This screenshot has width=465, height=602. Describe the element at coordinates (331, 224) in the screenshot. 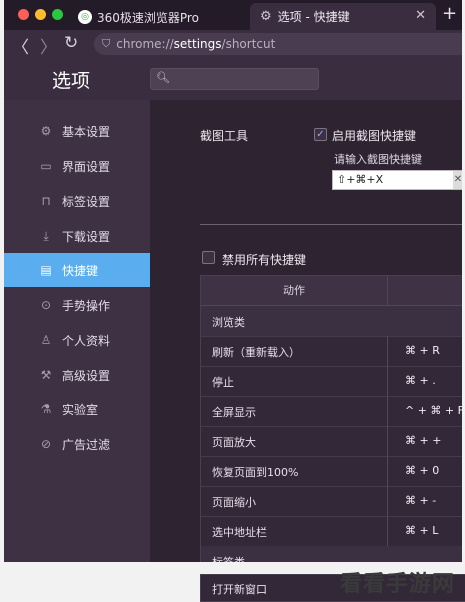

I see `divider` at that location.